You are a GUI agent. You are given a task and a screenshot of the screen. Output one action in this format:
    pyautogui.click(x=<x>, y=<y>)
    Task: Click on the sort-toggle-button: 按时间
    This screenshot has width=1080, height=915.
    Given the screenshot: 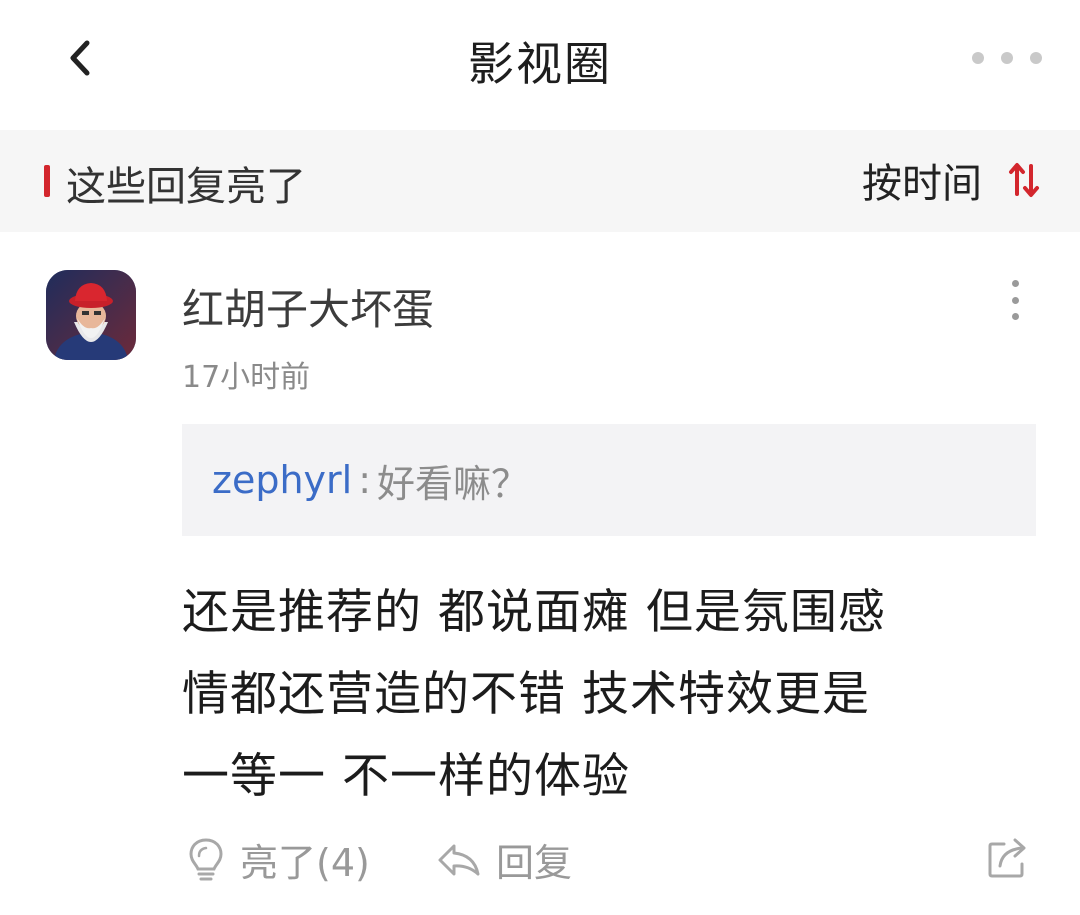 What is the action you would take?
    pyautogui.click(x=951, y=180)
    